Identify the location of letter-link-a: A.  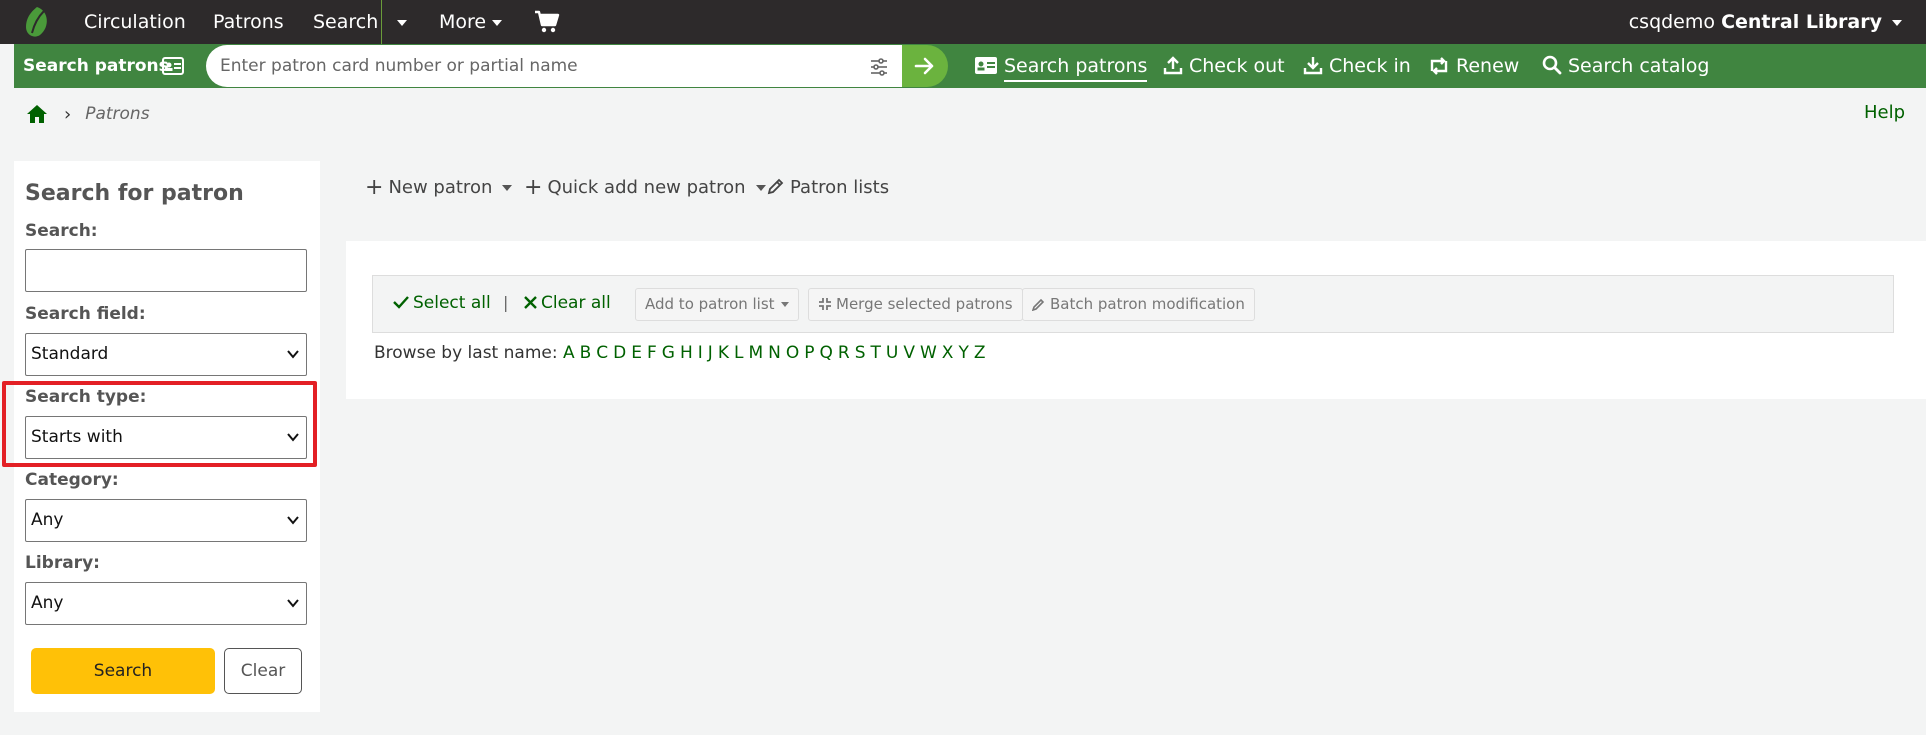
(569, 353).